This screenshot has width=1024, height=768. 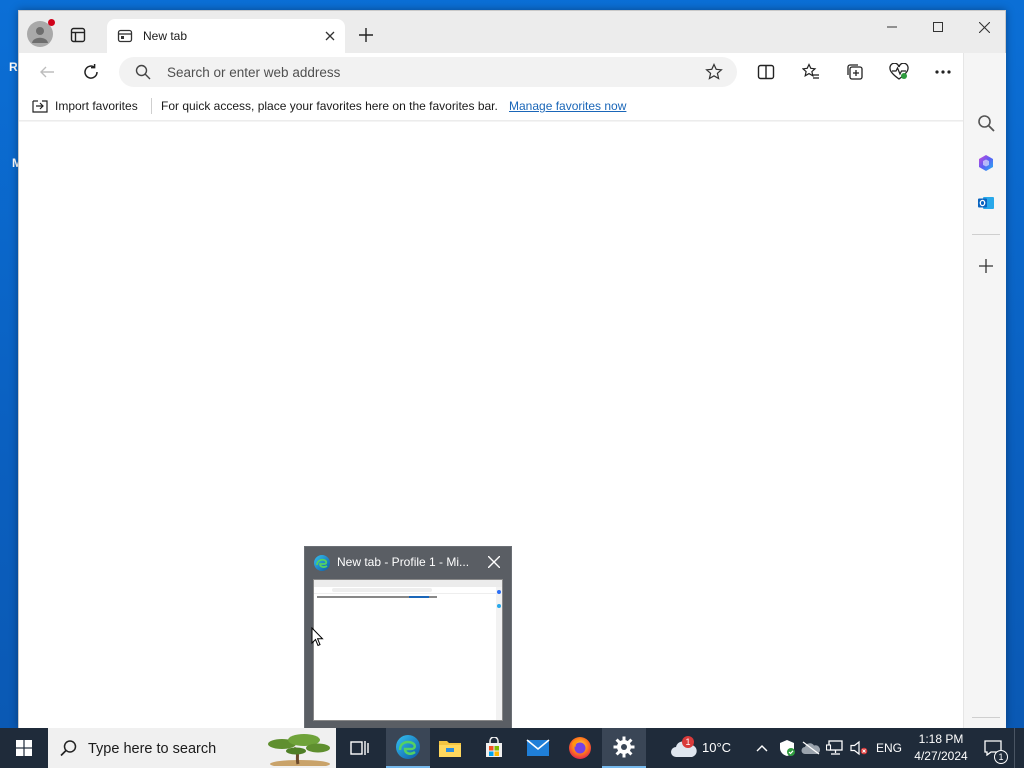 What do you see at coordinates (226, 36) in the screenshot?
I see `tab-new-tab: New tab` at bounding box center [226, 36].